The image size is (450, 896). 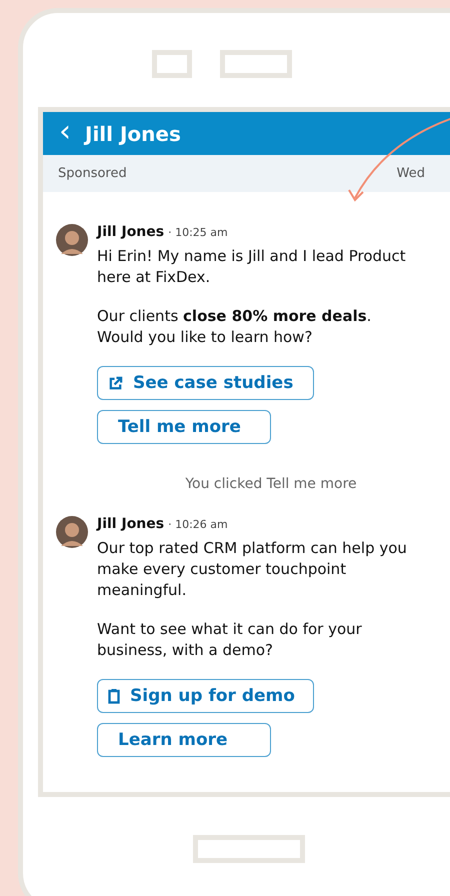 I want to click on chat-title: Jill Jones, so click(x=133, y=134).